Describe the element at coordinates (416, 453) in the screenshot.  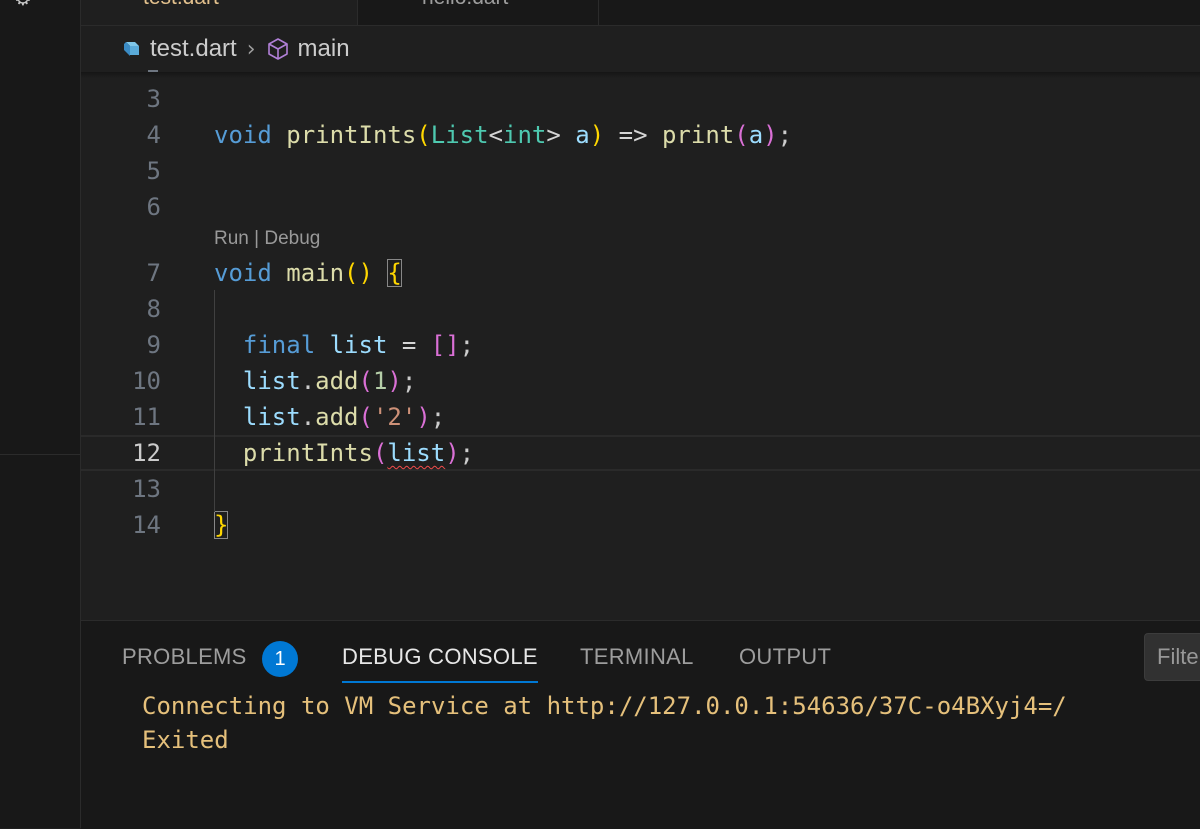
I see `error-squiggle: list` at that location.